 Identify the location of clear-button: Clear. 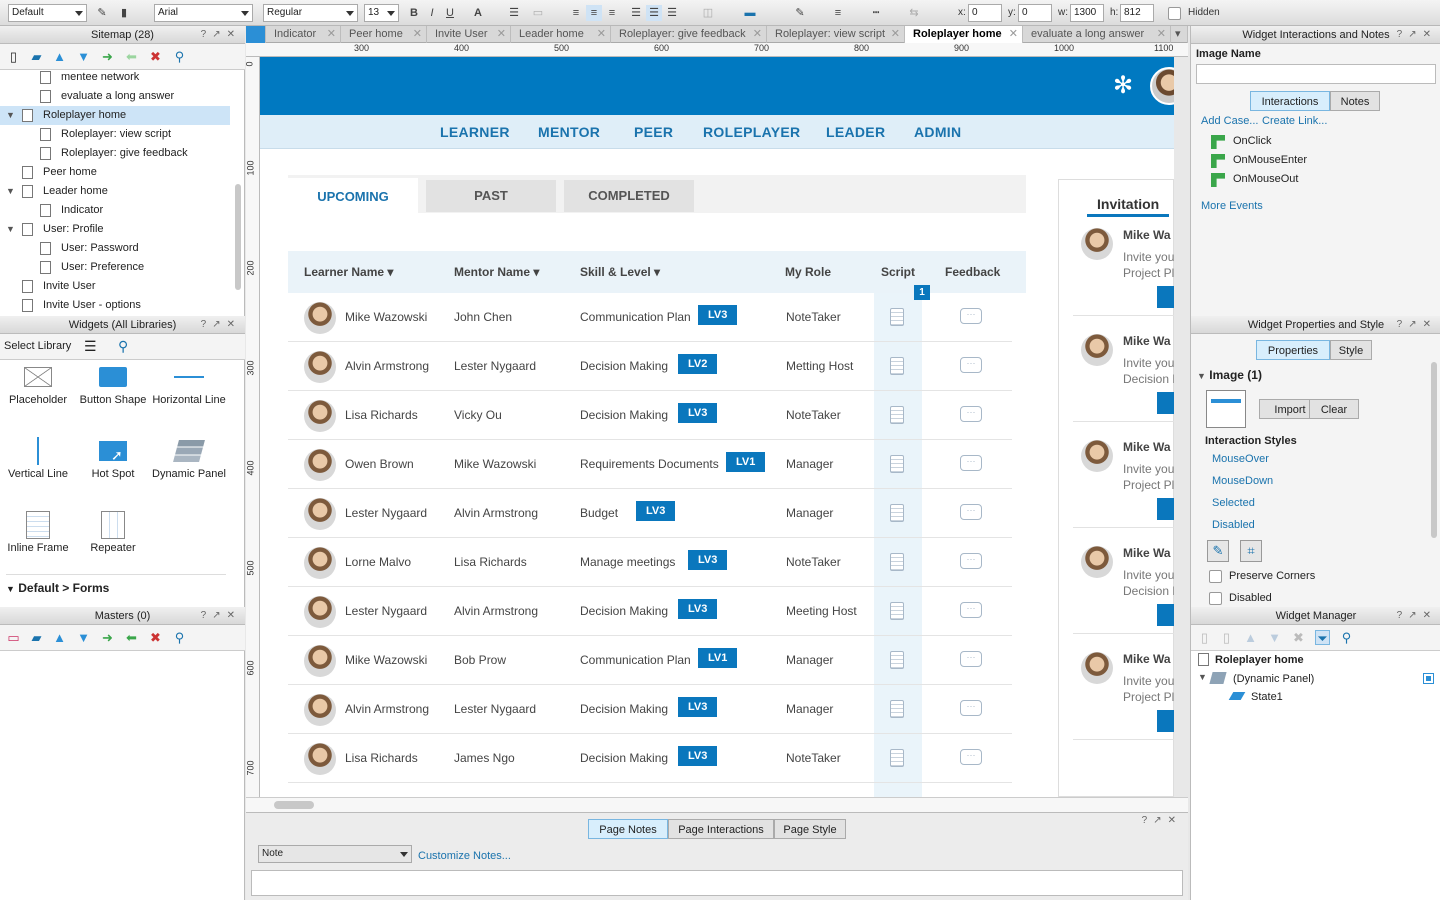
(1334, 409).